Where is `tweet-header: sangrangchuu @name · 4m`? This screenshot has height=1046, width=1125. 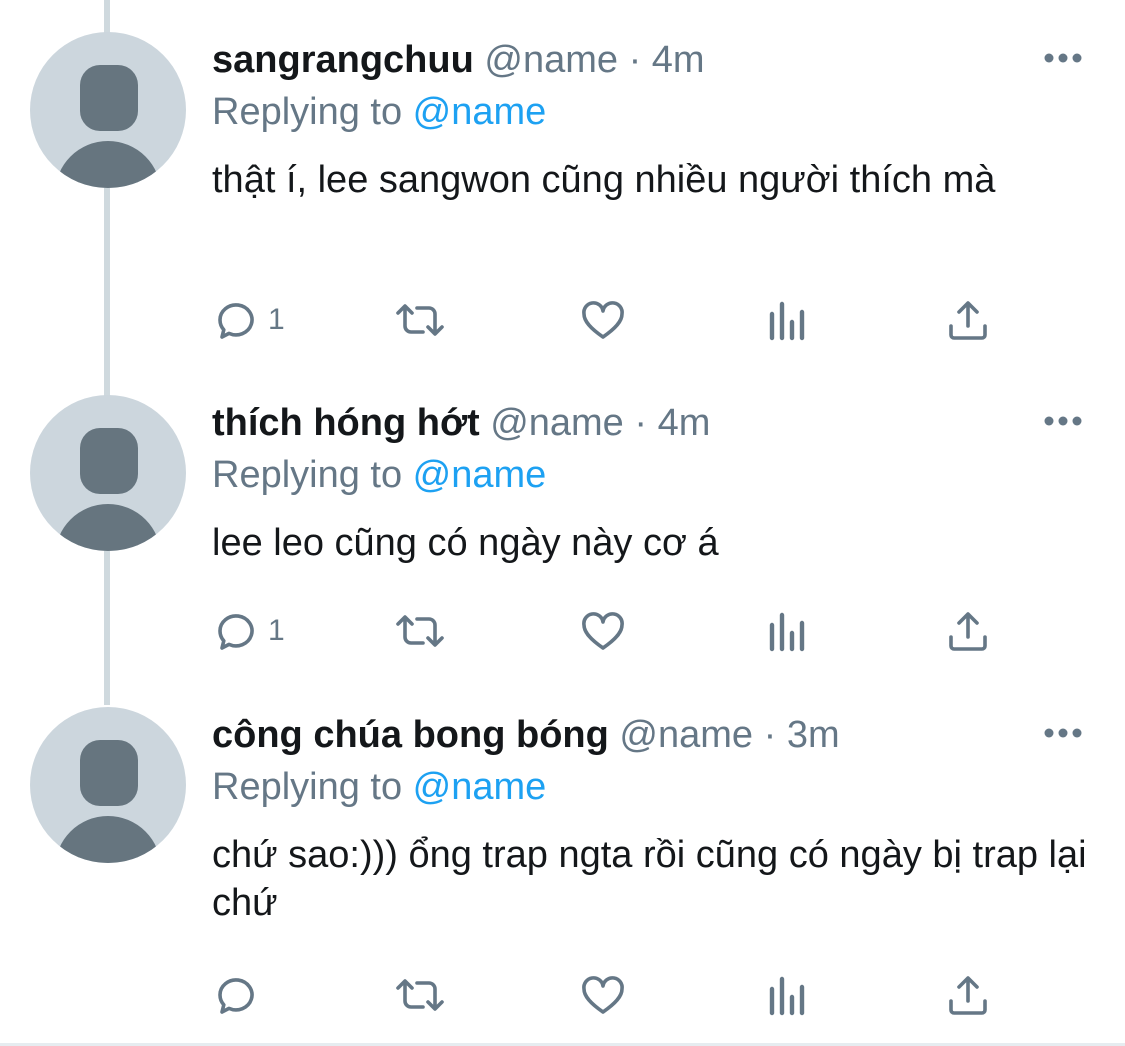
tweet-header: sangrangchuu @name · 4m is located at coordinates (458, 60).